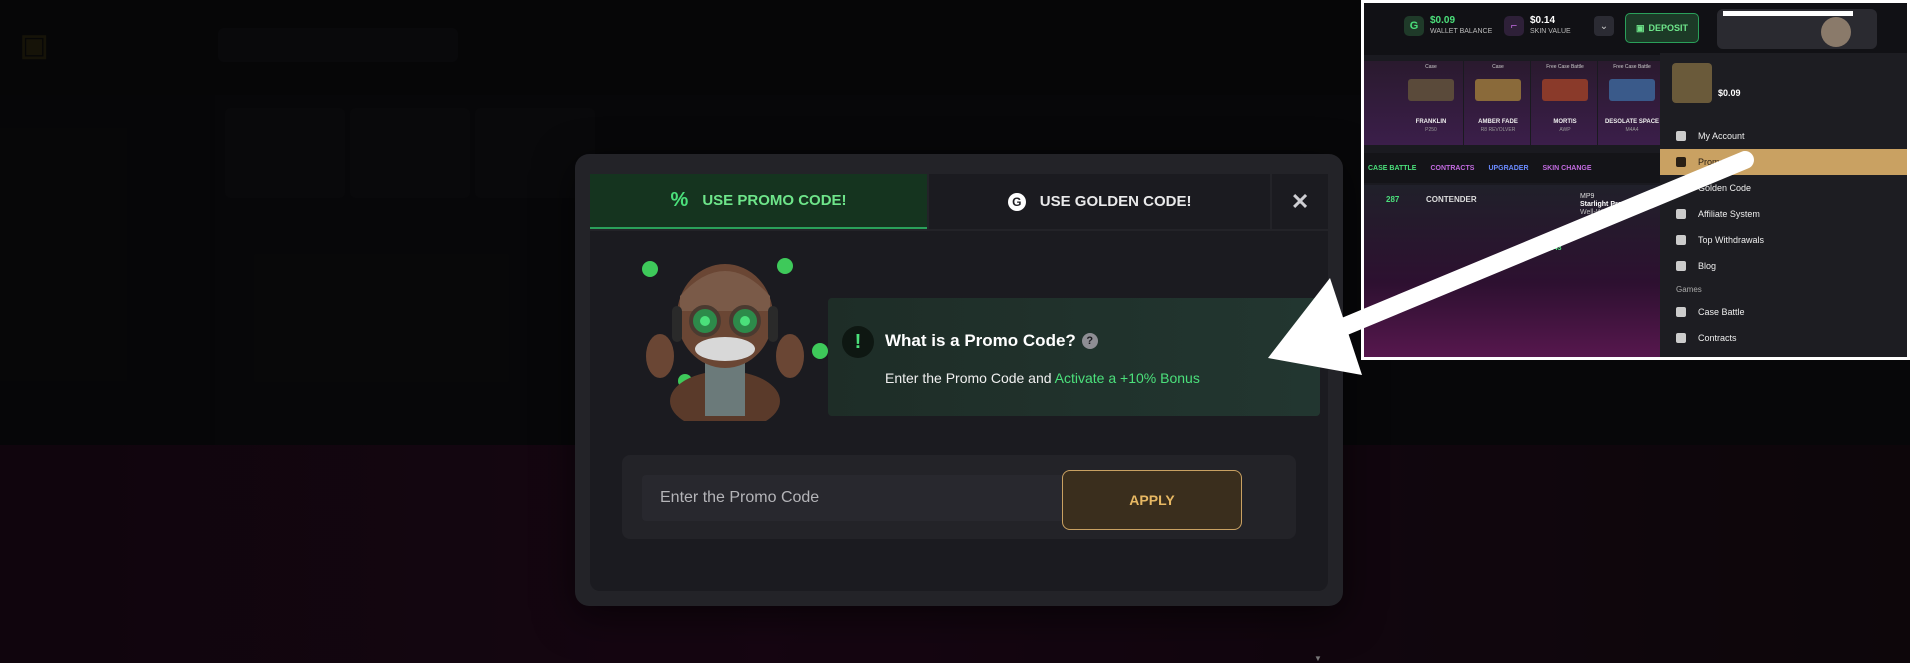  I want to click on menu-label: Blog, so click(1707, 266).